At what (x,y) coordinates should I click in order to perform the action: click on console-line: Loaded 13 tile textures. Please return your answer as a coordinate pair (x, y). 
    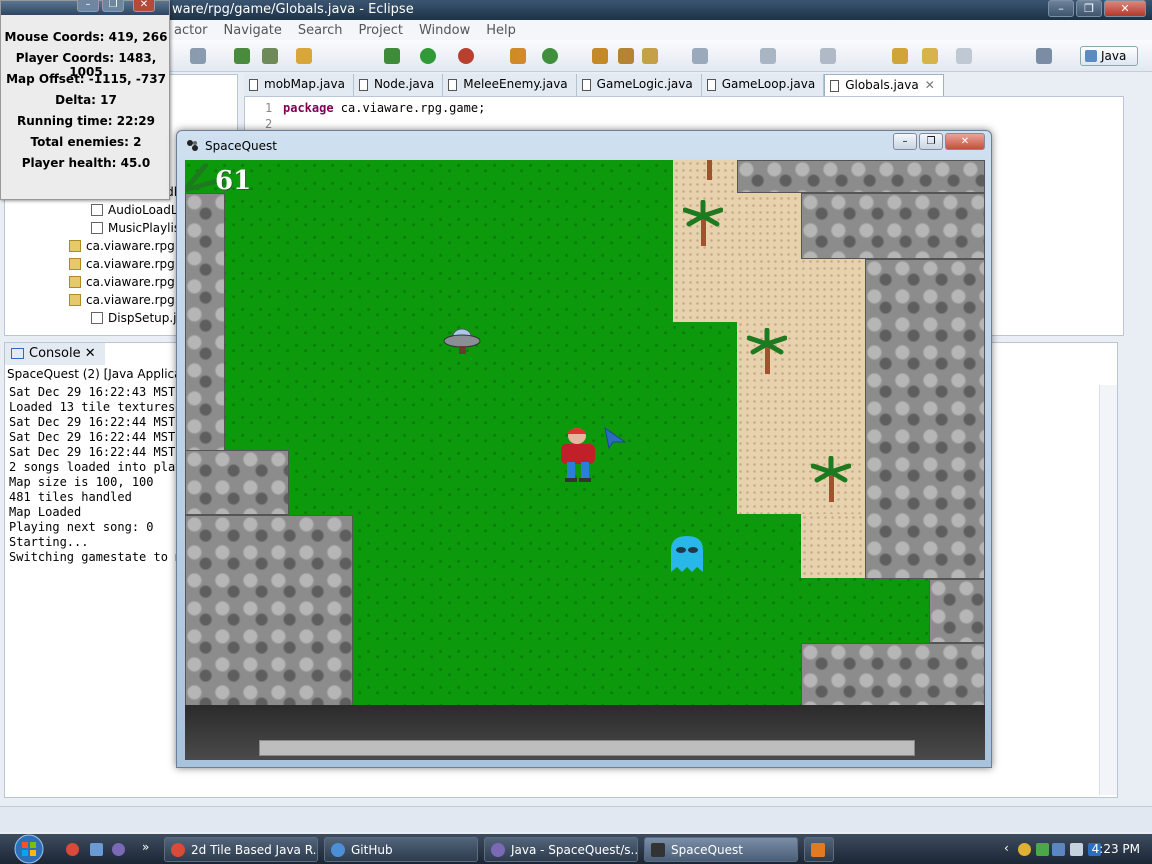
    Looking at the image, I should click on (92, 407).